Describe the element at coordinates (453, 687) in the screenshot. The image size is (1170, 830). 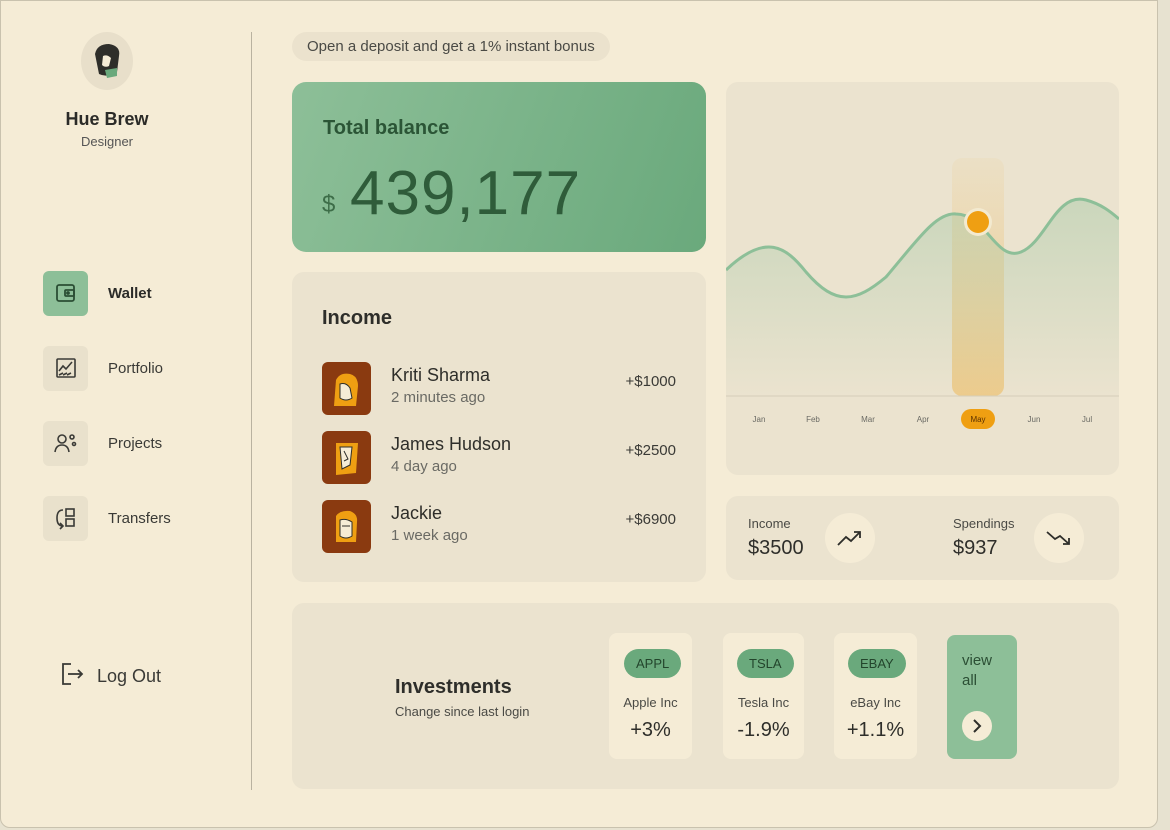
I see `investments-title: Investments` at that location.